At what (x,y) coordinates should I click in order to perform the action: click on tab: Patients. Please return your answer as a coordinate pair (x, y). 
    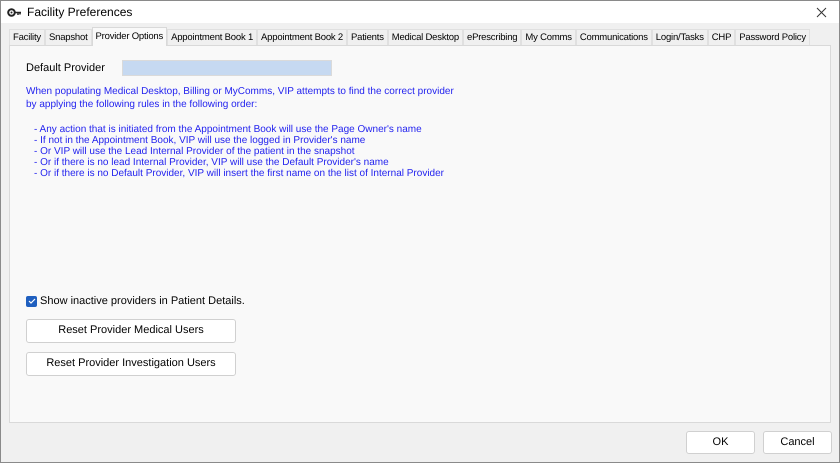
    Looking at the image, I should click on (367, 37).